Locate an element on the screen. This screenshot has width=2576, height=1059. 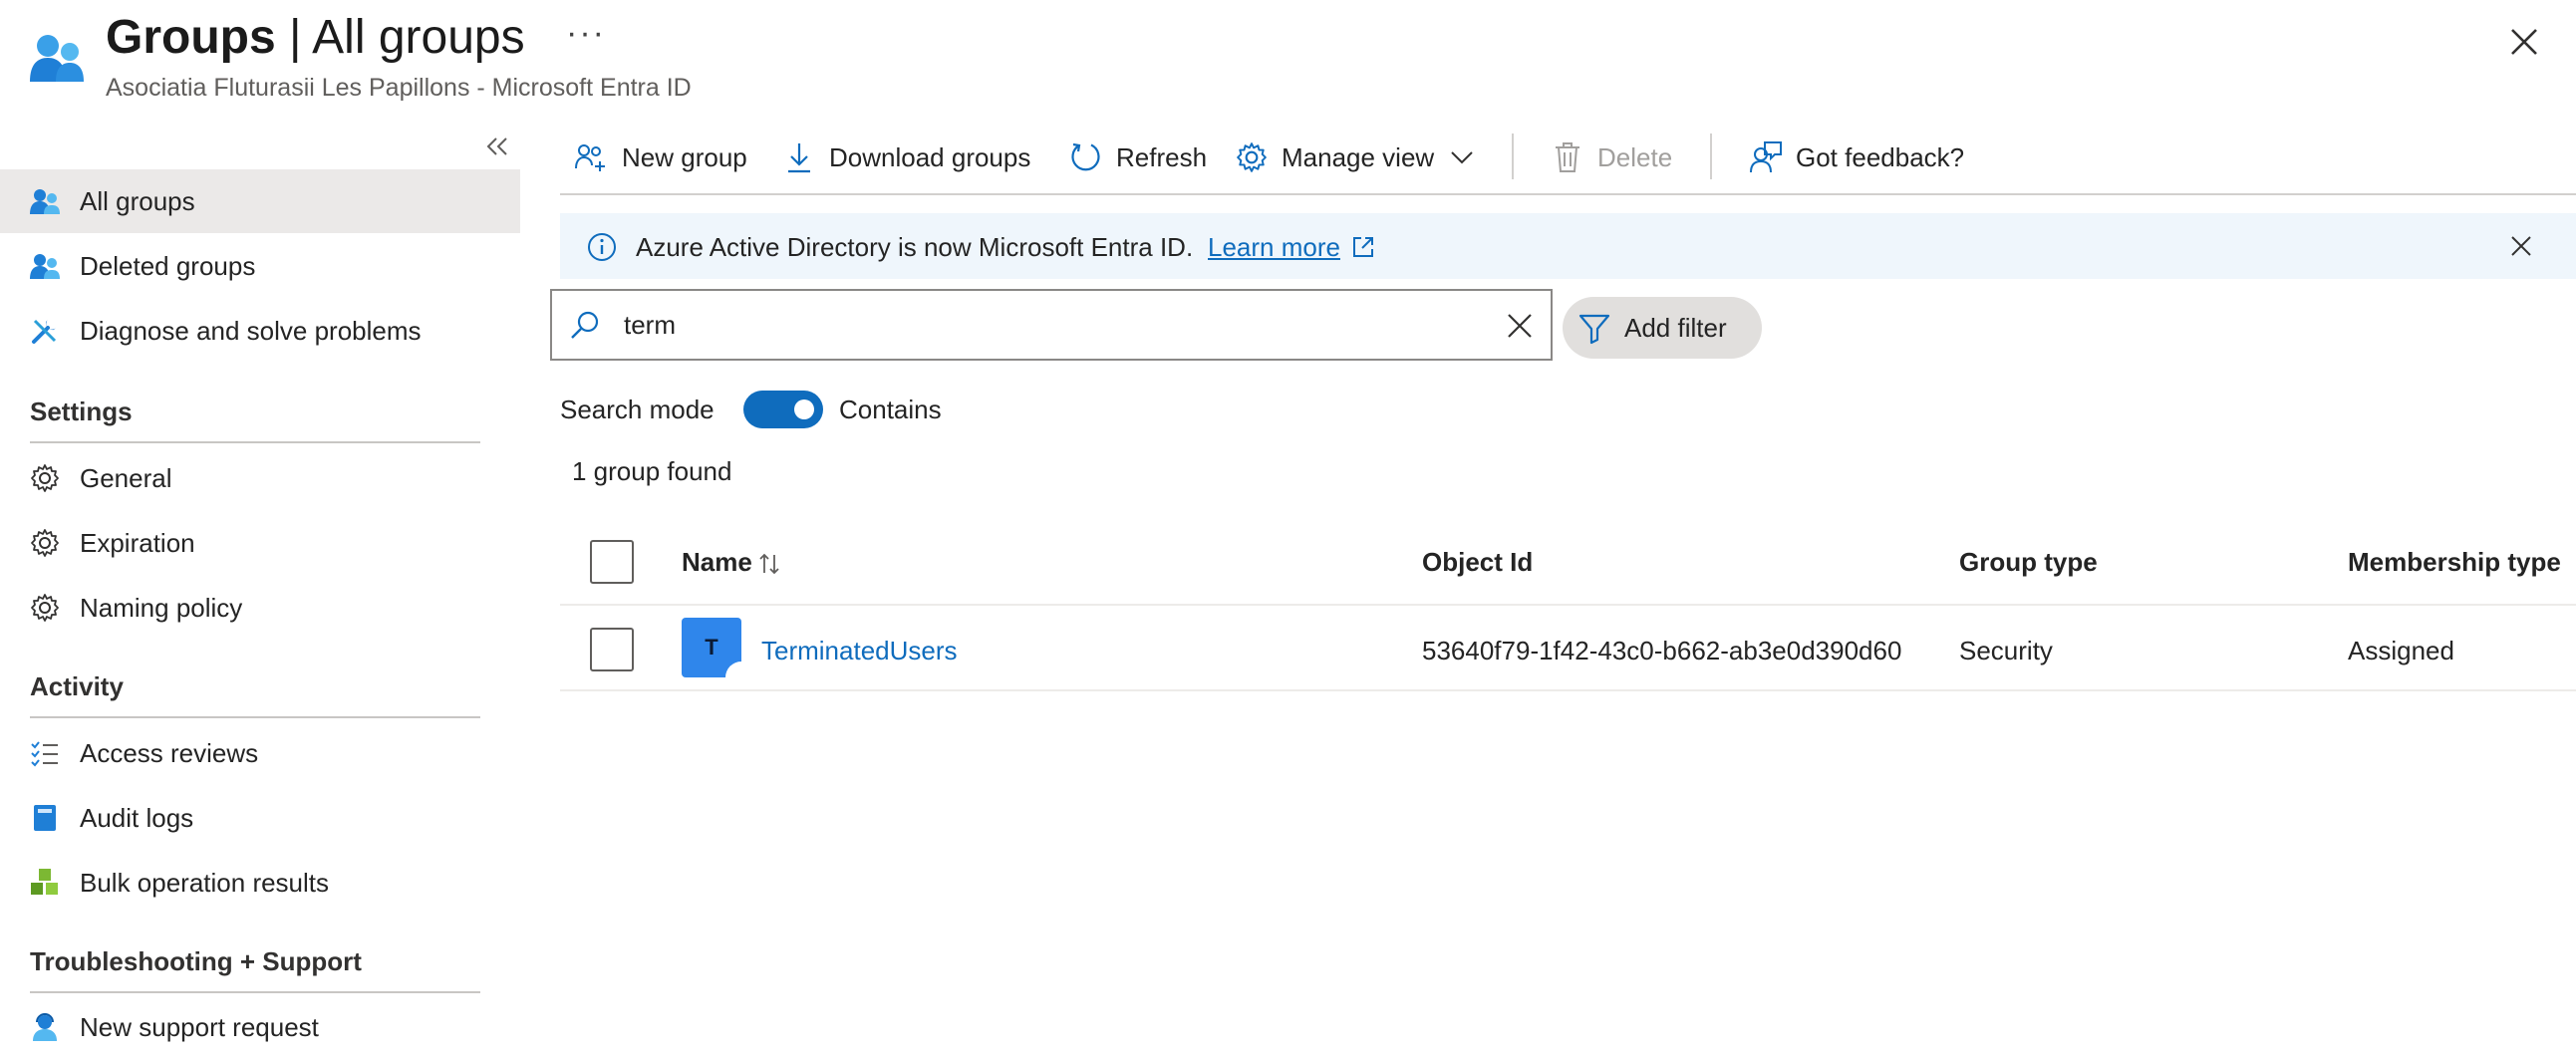
sidebar-item-audit-logs: Audit logs is located at coordinates (260, 818).